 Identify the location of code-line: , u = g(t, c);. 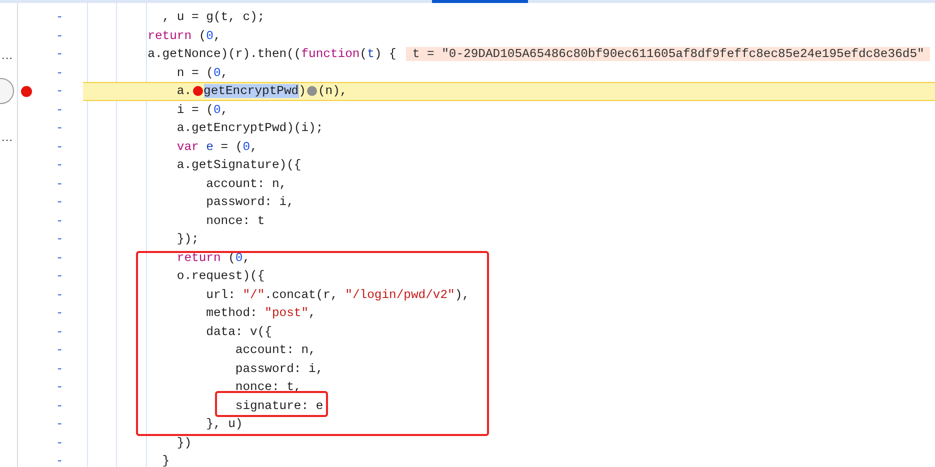
(213, 17).